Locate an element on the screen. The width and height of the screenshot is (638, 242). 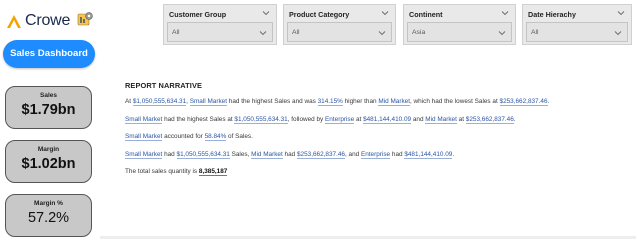
kpi-margin-percent-label: Margin % is located at coordinates (48, 203).